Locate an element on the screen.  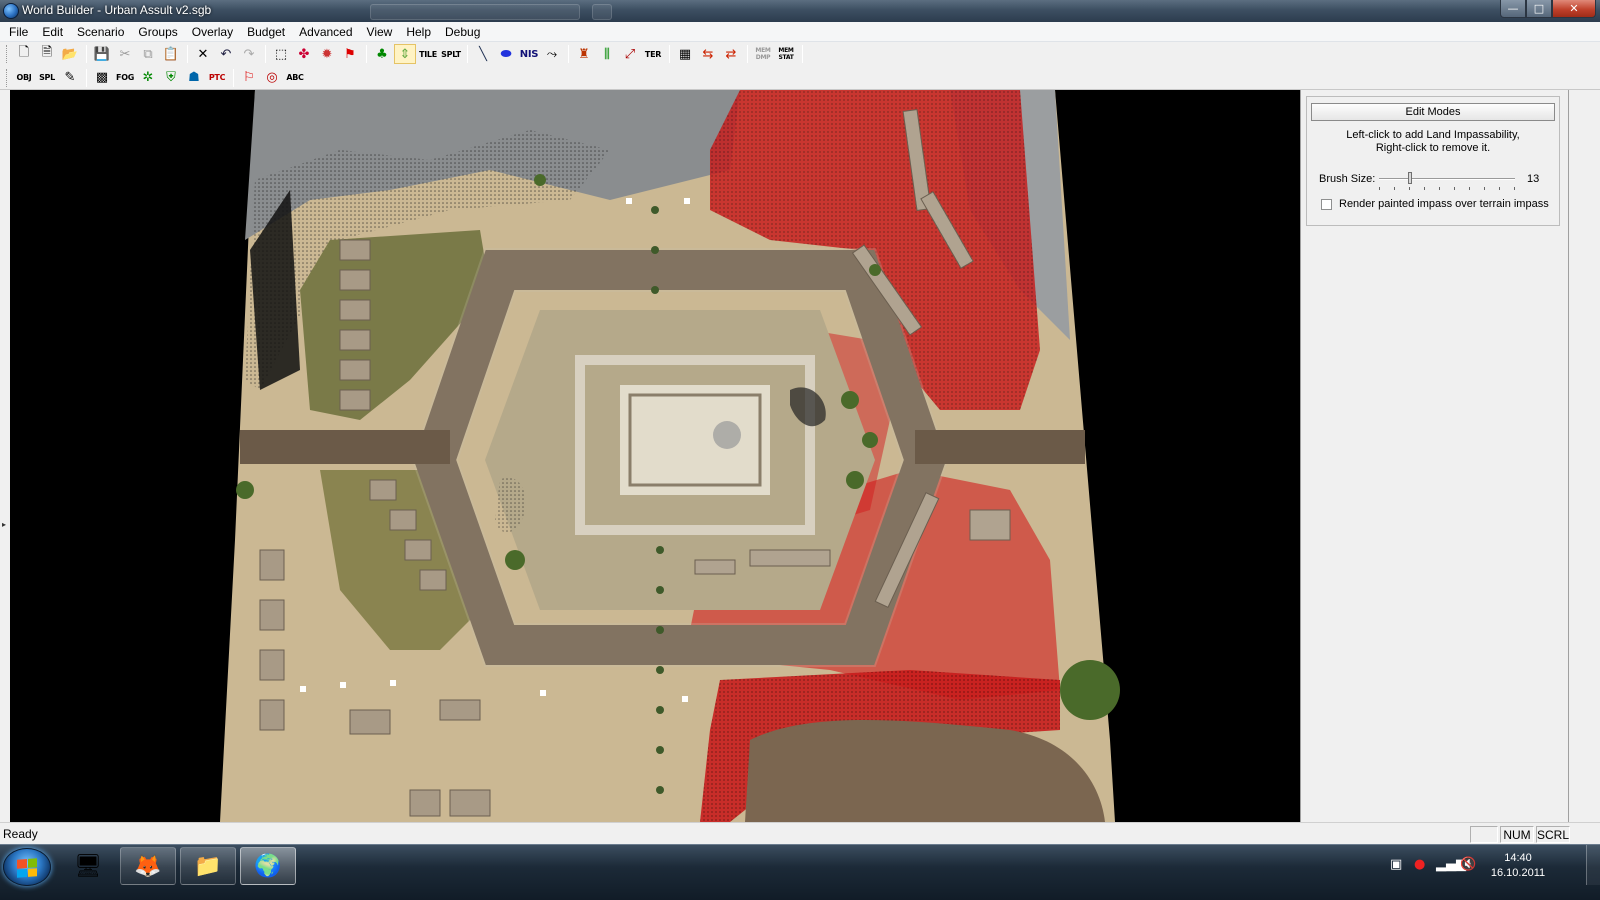
target-icon: ◎ is located at coordinates (272, 78).